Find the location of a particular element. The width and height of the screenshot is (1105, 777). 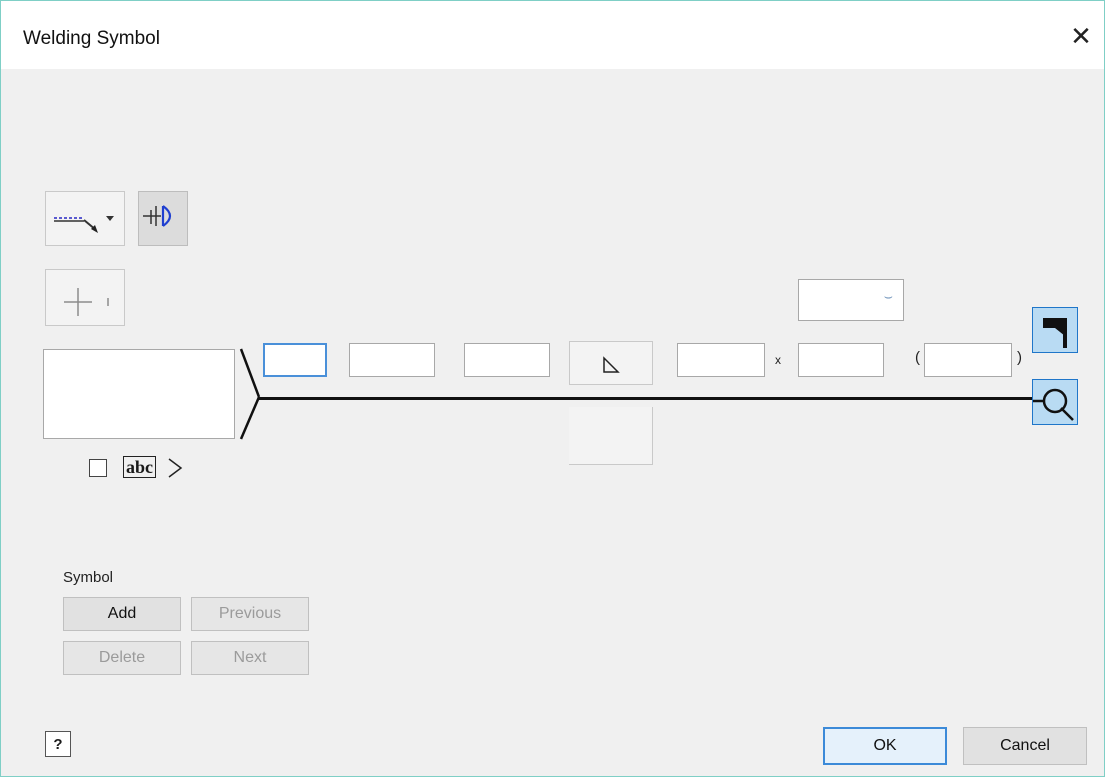

fillet-weld-icon is located at coordinates (611, 364).